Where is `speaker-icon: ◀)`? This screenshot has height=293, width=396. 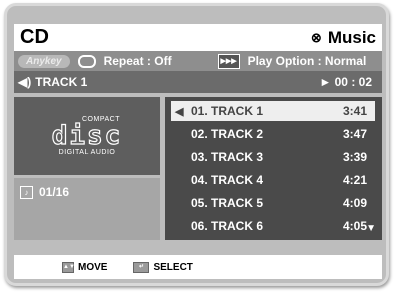
speaker-icon: ◀) is located at coordinates (25, 82).